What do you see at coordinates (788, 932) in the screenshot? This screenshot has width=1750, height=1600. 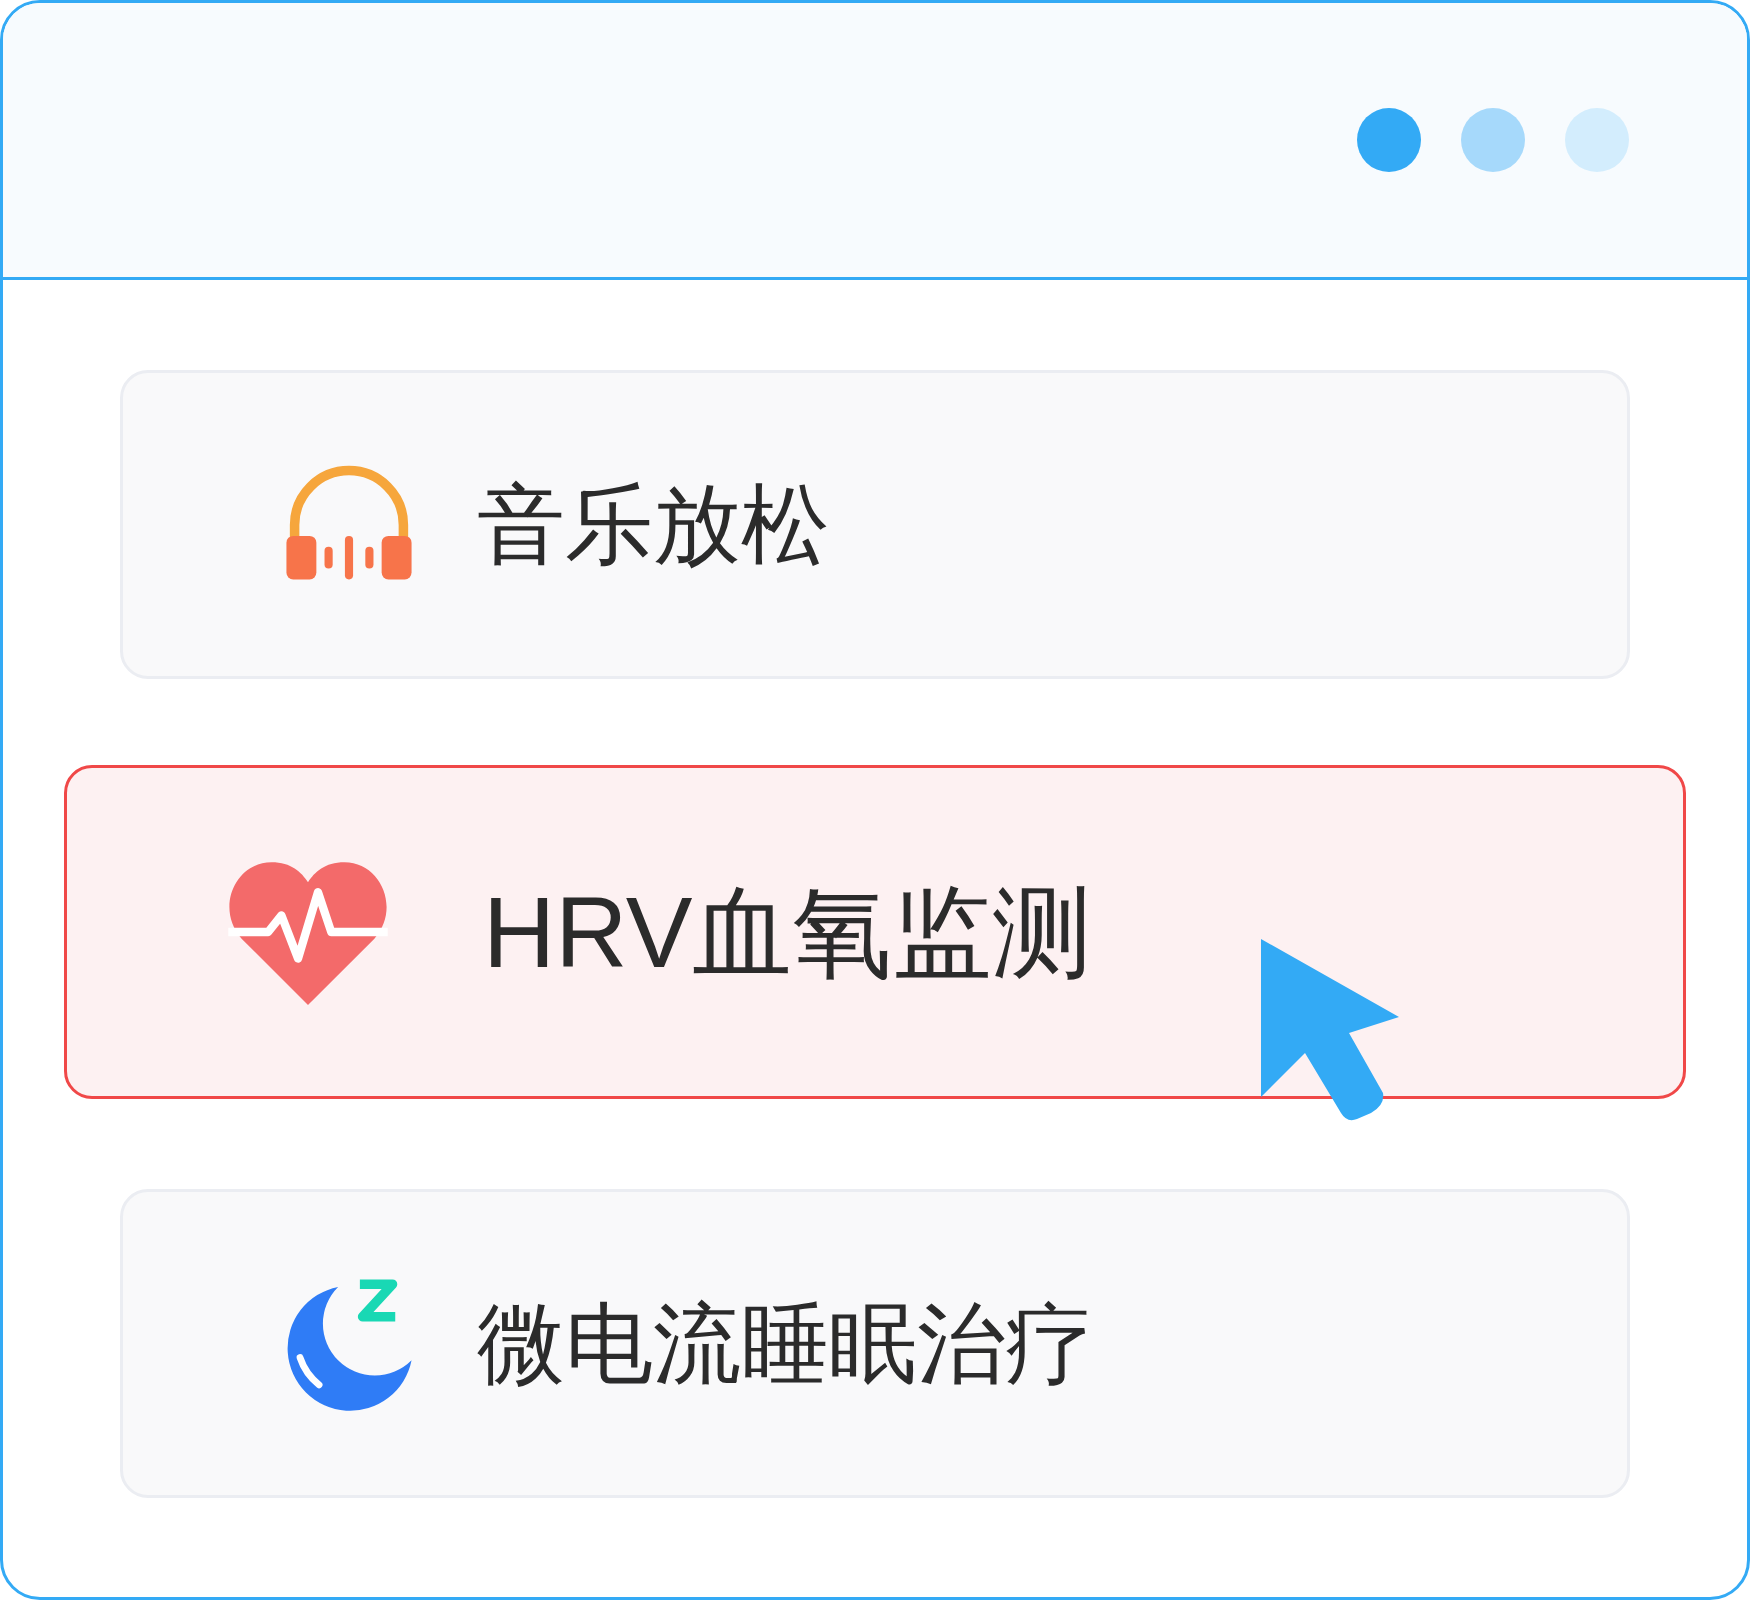 I see `menu-item-label: HRV血氧监测` at bounding box center [788, 932].